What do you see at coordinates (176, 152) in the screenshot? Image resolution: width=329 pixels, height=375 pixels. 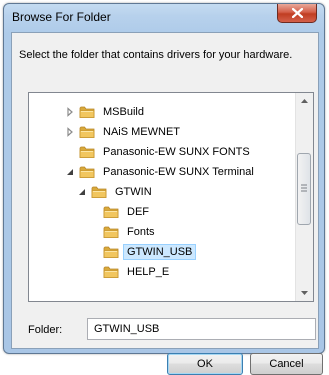 I see `tree-item-label: Panasonic-EW SUNX FONTS` at bounding box center [176, 152].